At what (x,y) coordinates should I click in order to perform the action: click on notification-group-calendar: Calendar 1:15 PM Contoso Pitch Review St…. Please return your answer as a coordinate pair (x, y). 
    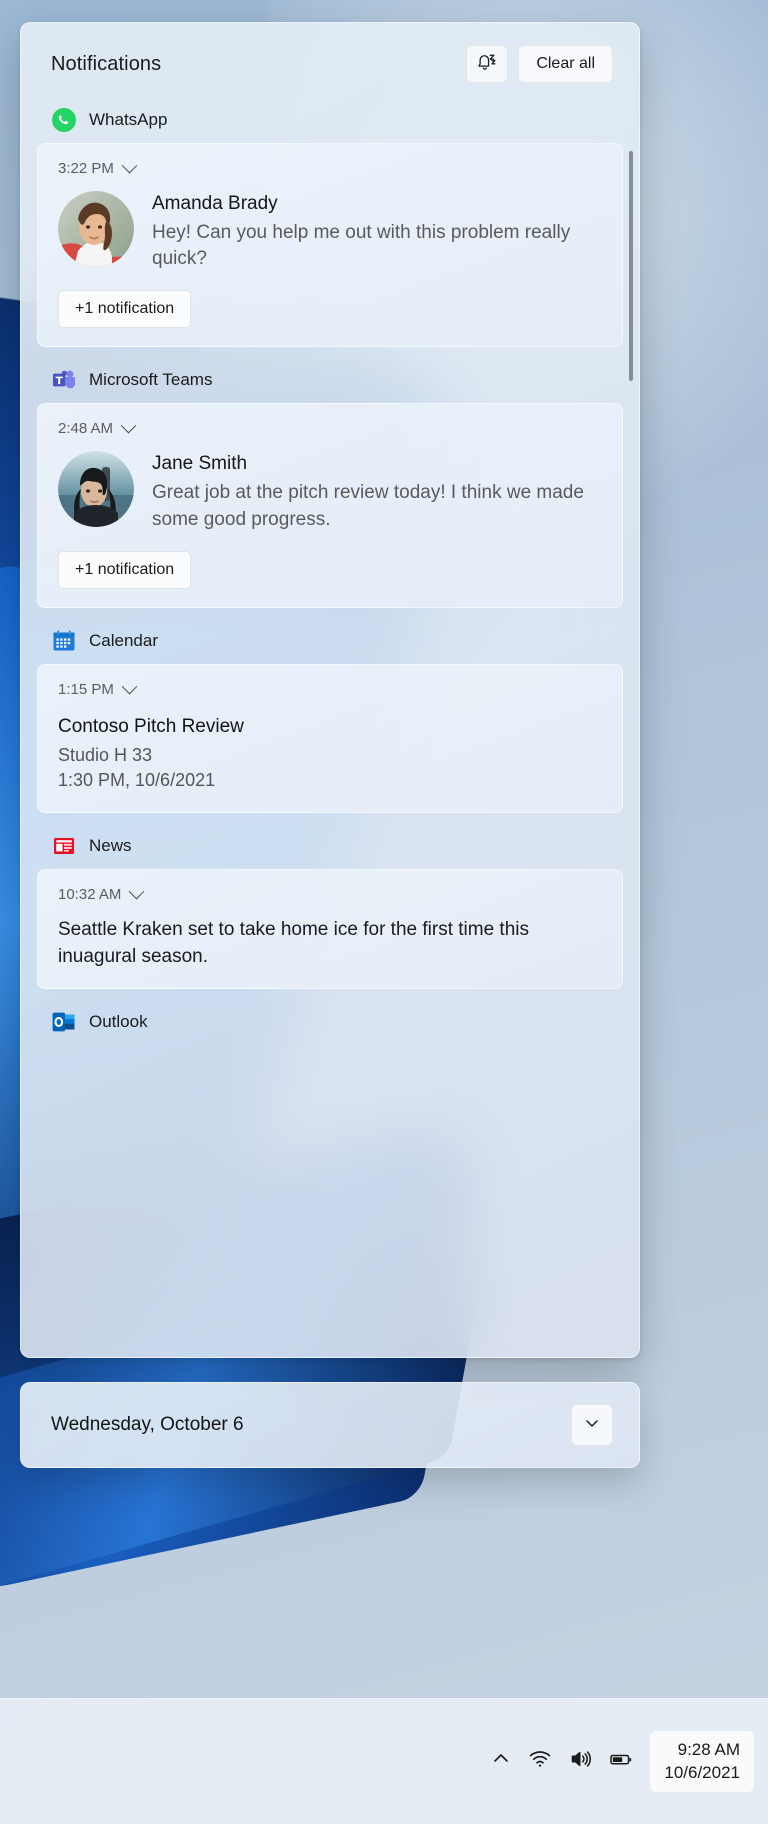
    Looking at the image, I should click on (330, 713).